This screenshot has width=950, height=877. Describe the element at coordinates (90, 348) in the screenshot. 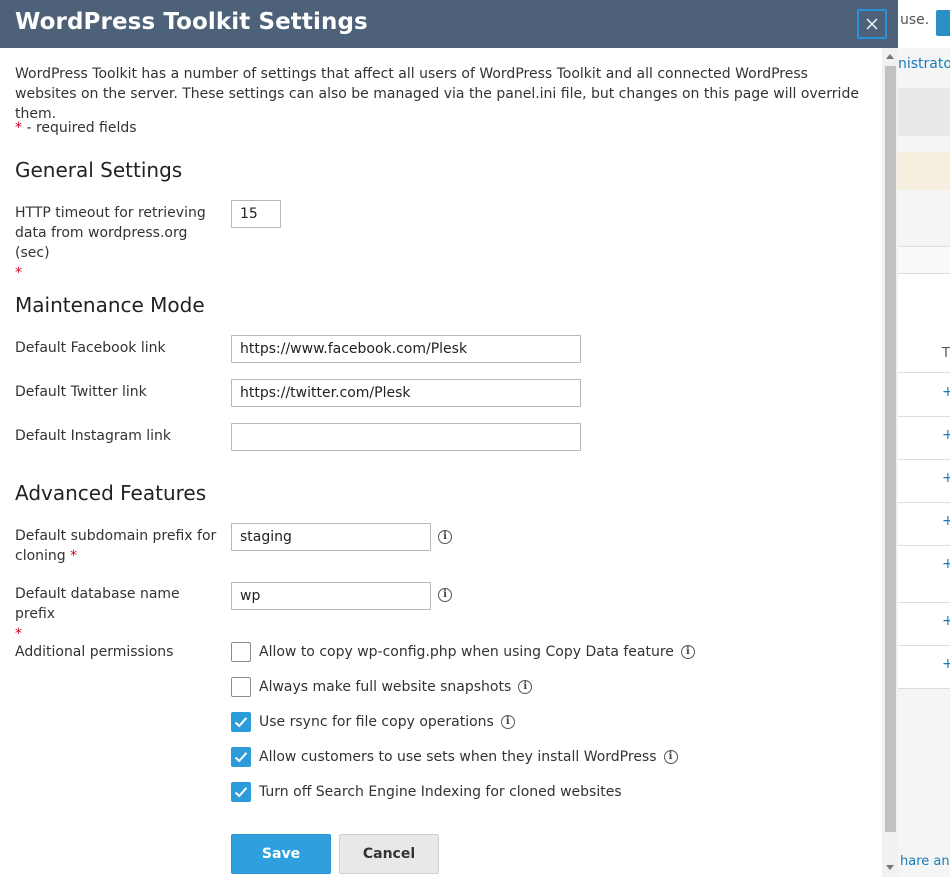

I see `facebook-link-label: Default Facebook link` at that location.